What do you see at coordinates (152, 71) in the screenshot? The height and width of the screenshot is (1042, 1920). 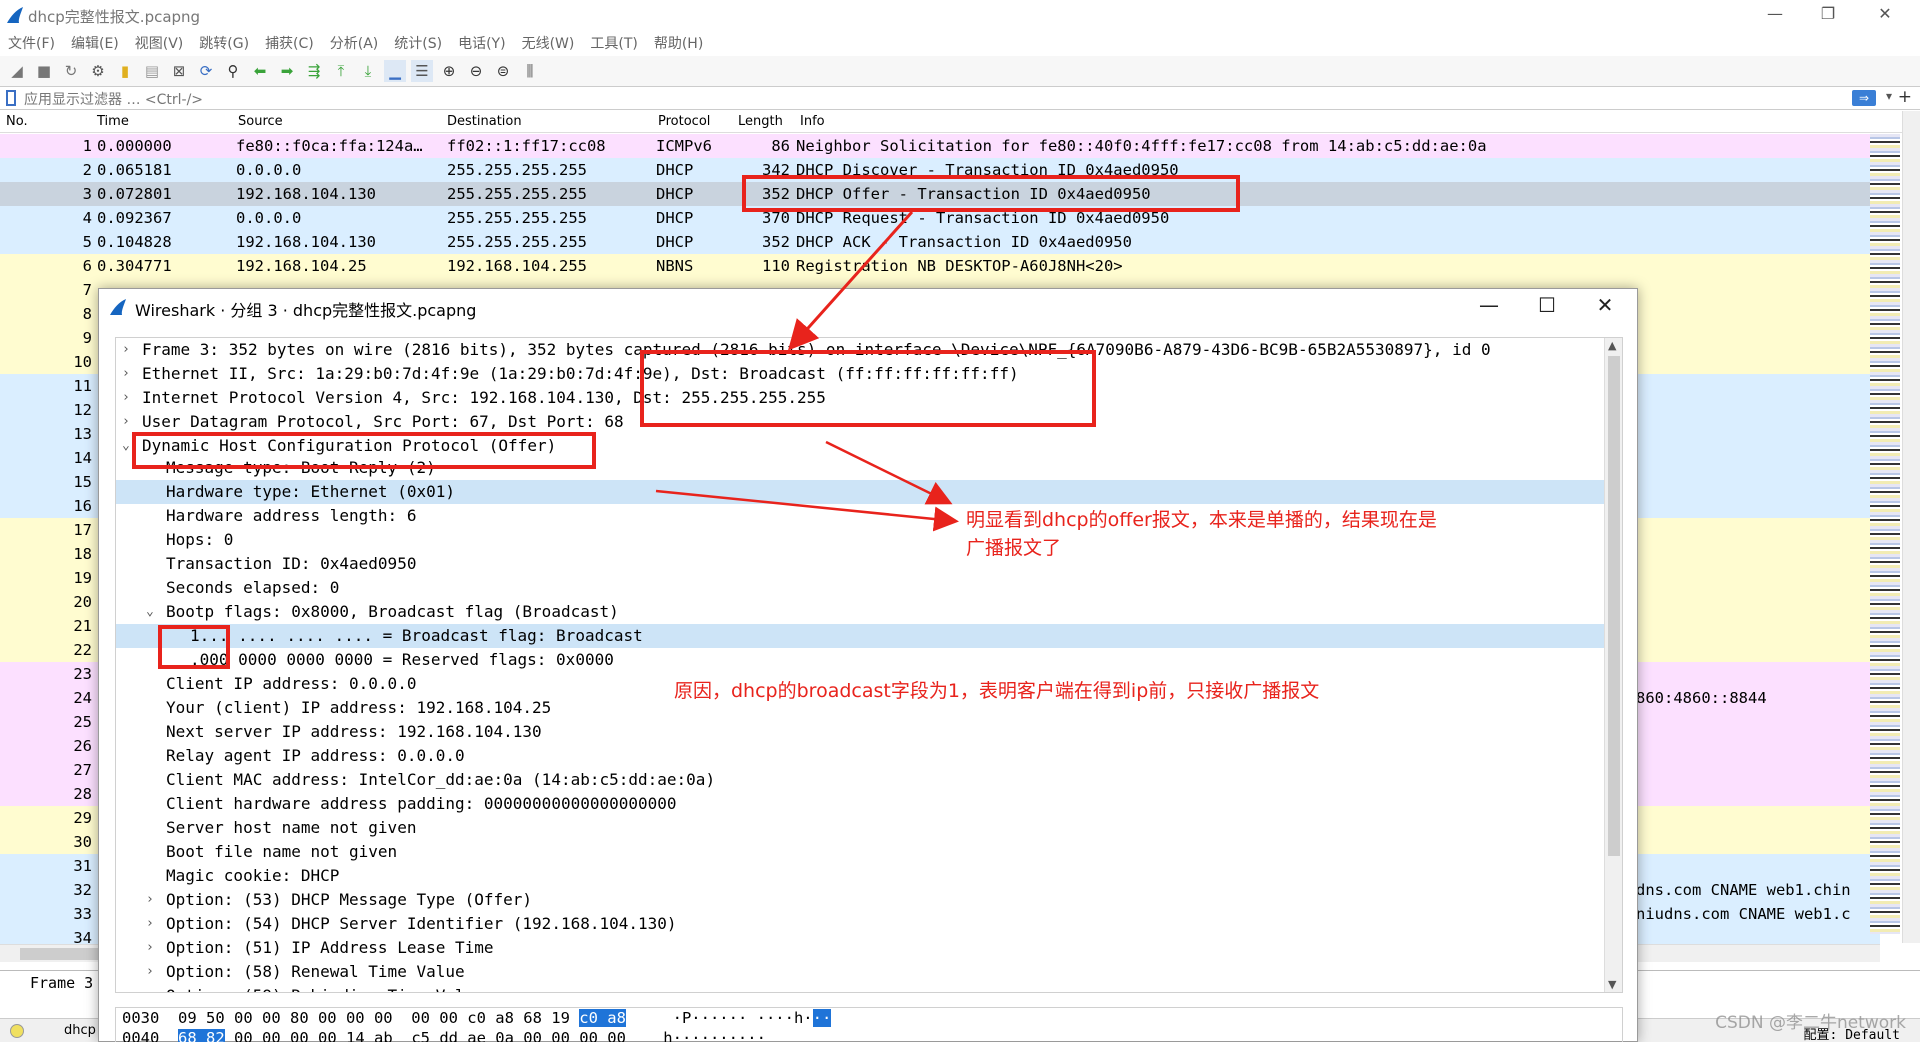 I see `file-icon: ▤` at bounding box center [152, 71].